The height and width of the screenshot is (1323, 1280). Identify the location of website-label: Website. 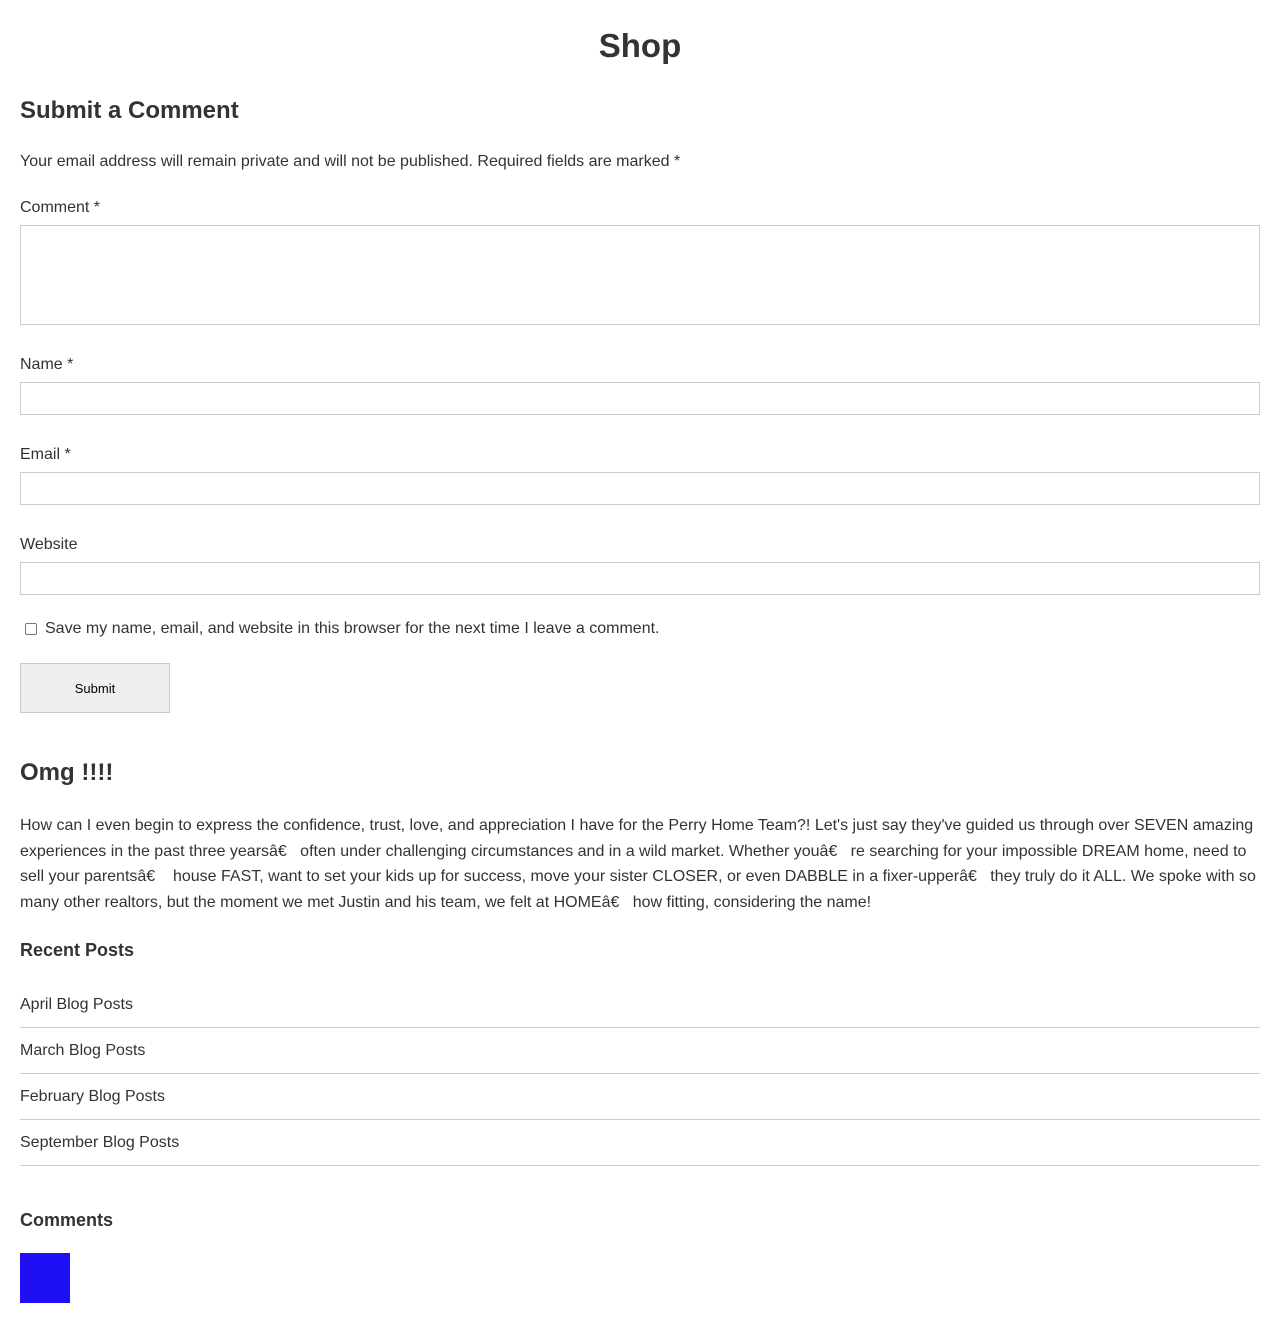
(49, 544).